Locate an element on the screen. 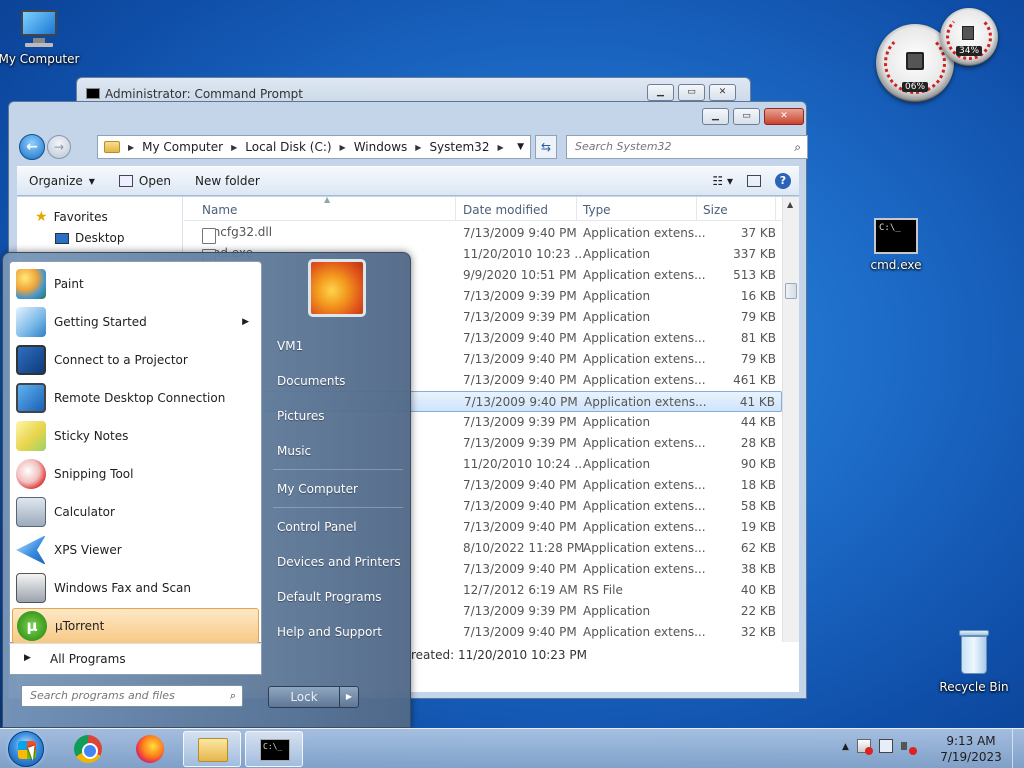 The width and height of the screenshot is (1024, 768). column-size: Size is located at coordinates (715, 210).